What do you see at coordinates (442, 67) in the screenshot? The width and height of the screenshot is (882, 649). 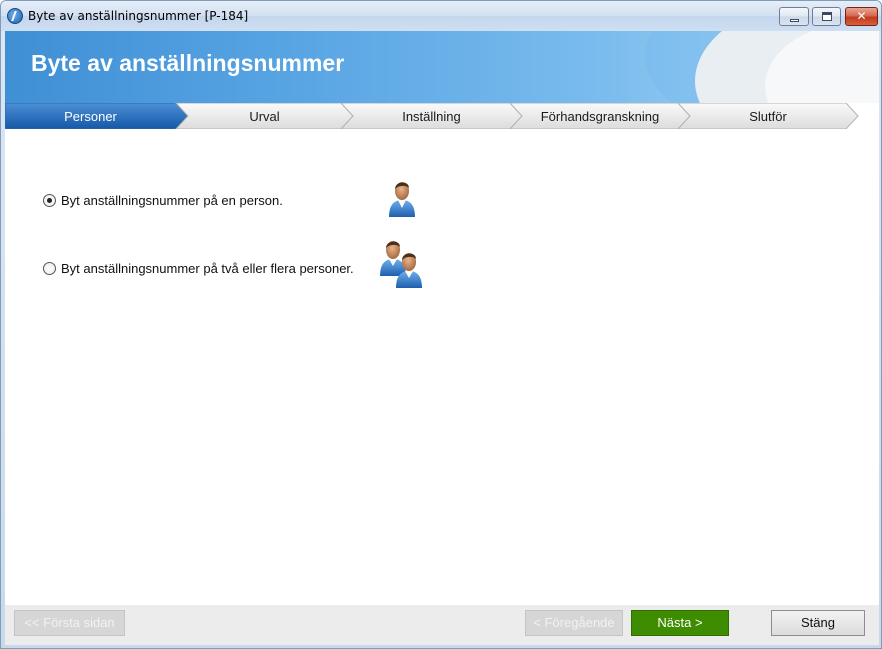 I see `header-banner: Byte av anställningsnummer` at bounding box center [442, 67].